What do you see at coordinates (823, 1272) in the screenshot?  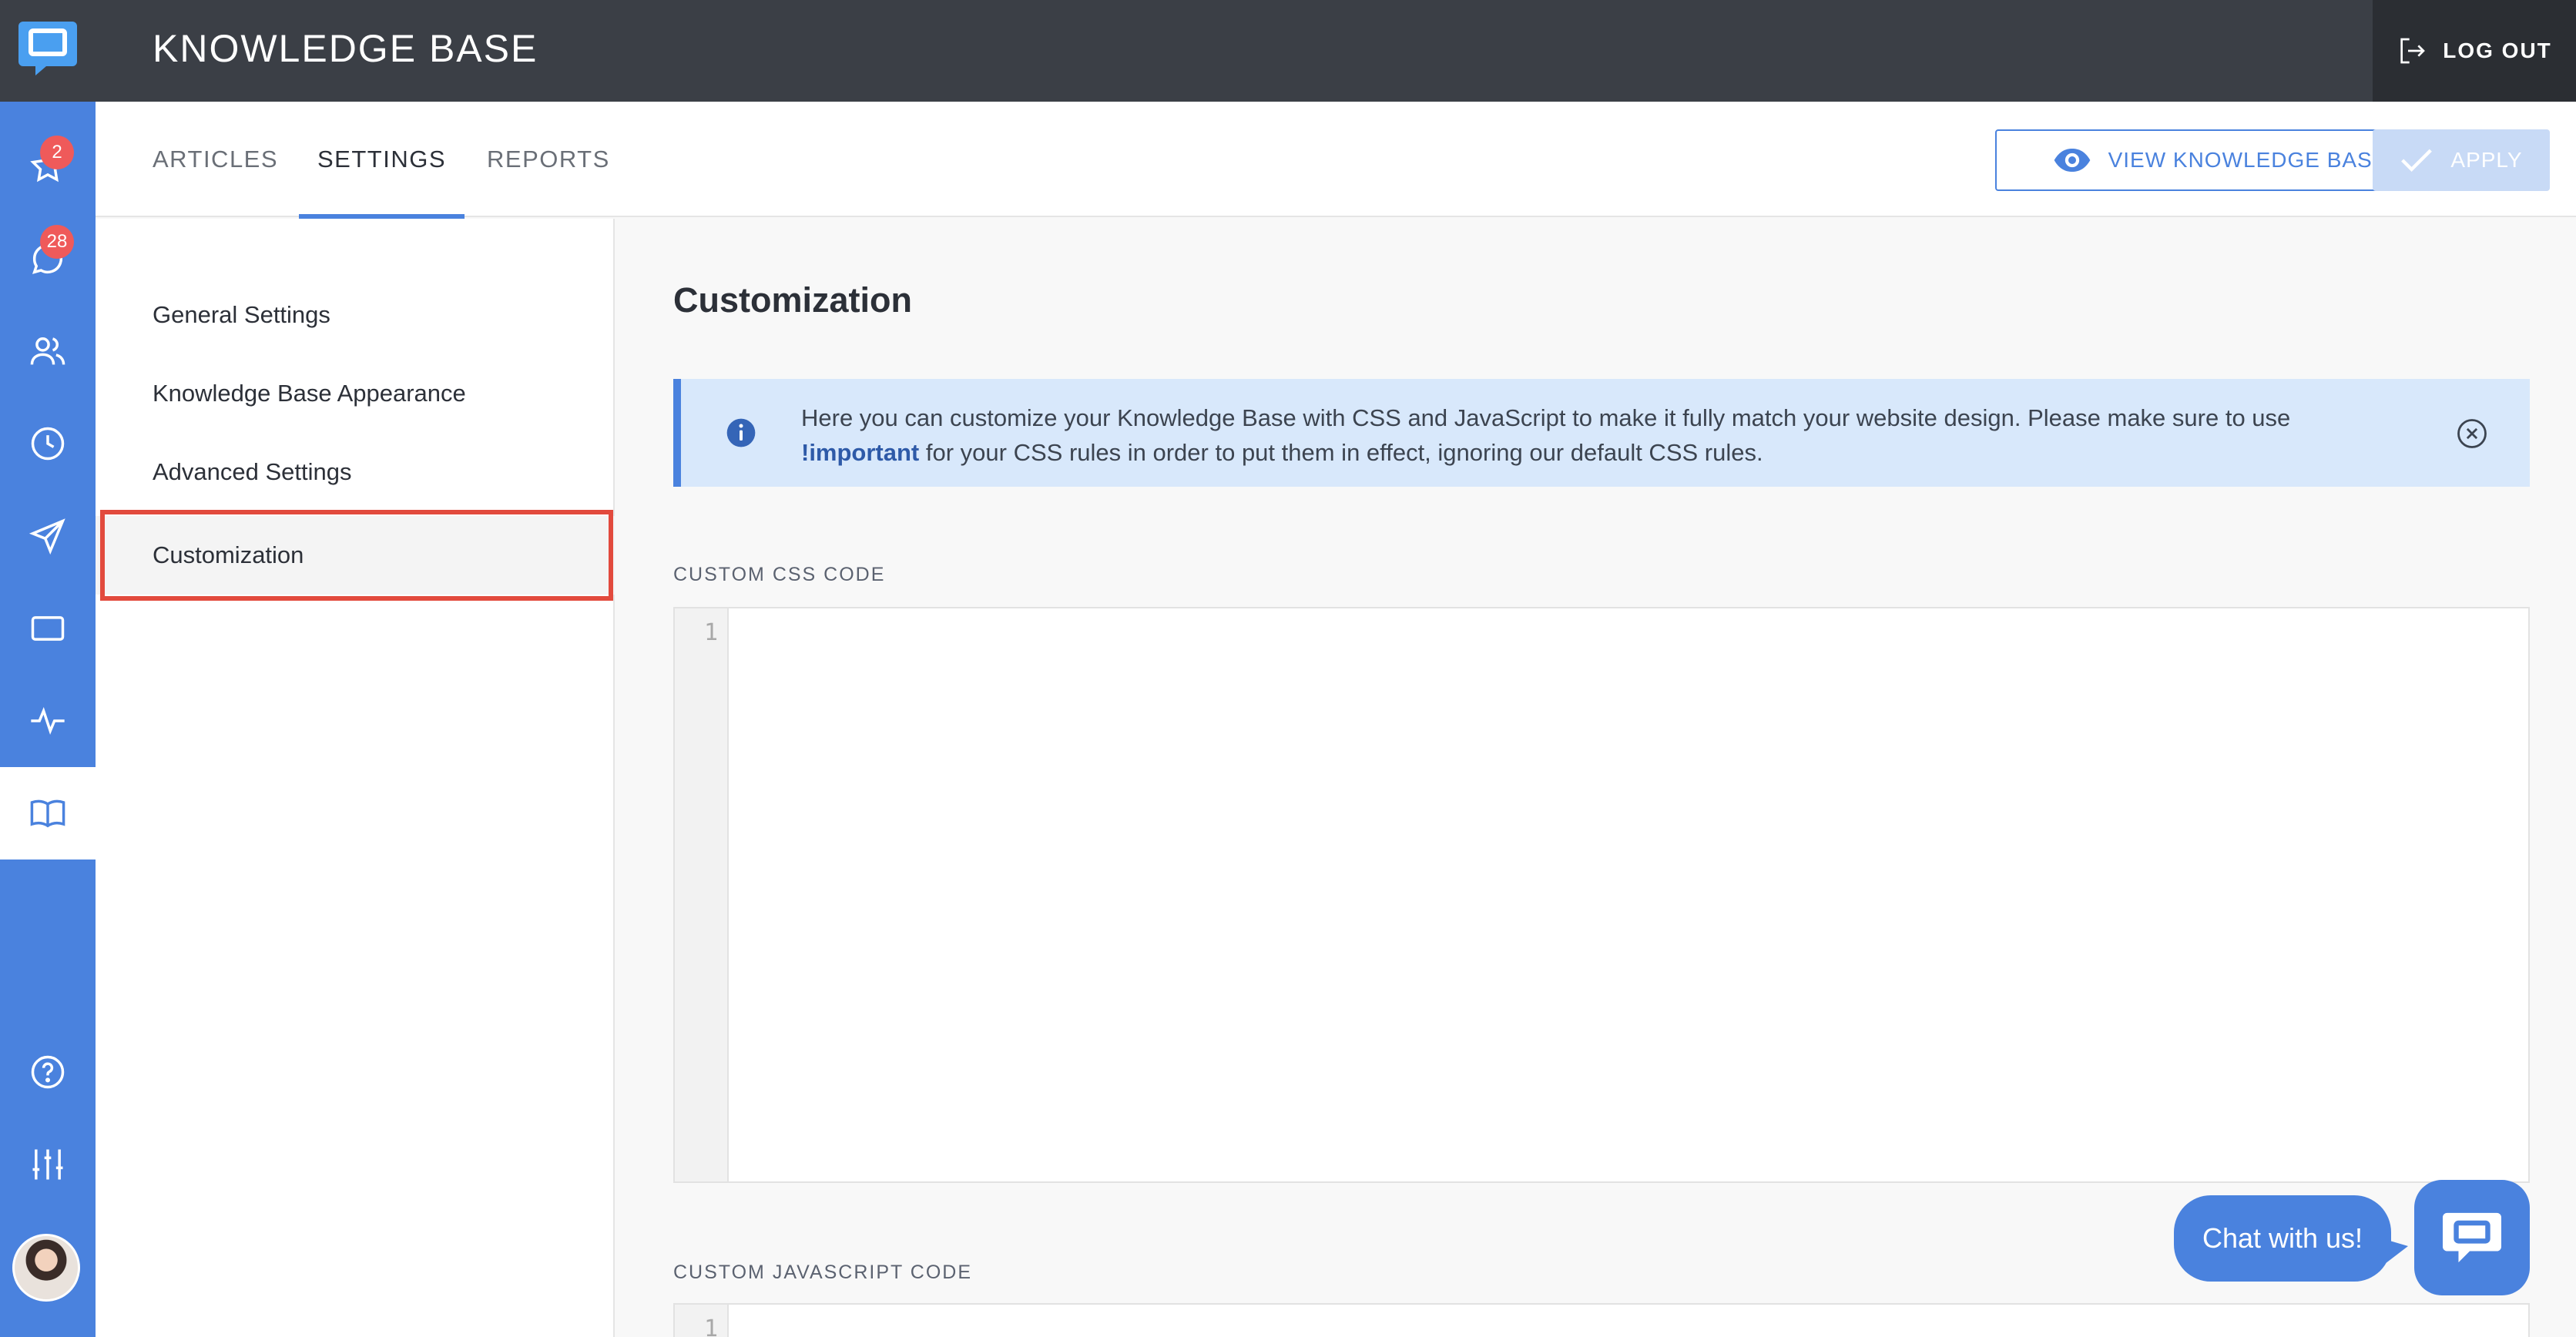 I see `custom-javascript-label: CUSTOM JAVASCRIPT CODE` at bounding box center [823, 1272].